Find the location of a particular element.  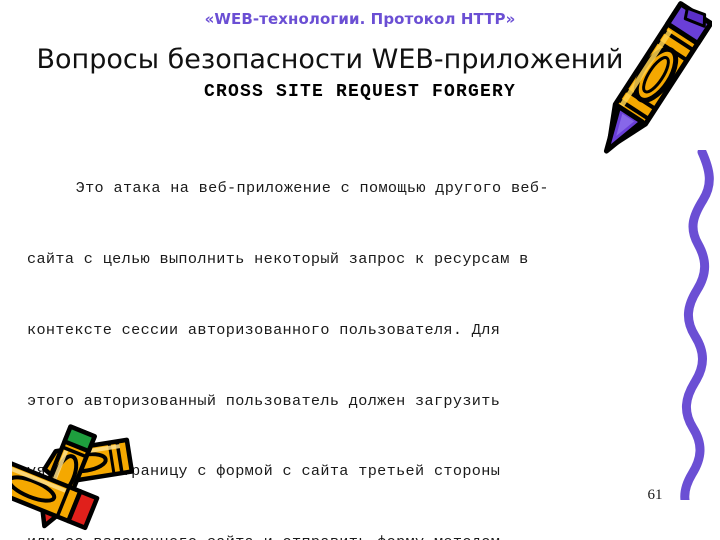

page-title: Вопросы безопасности WEB-приложений is located at coordinates (330, 59).